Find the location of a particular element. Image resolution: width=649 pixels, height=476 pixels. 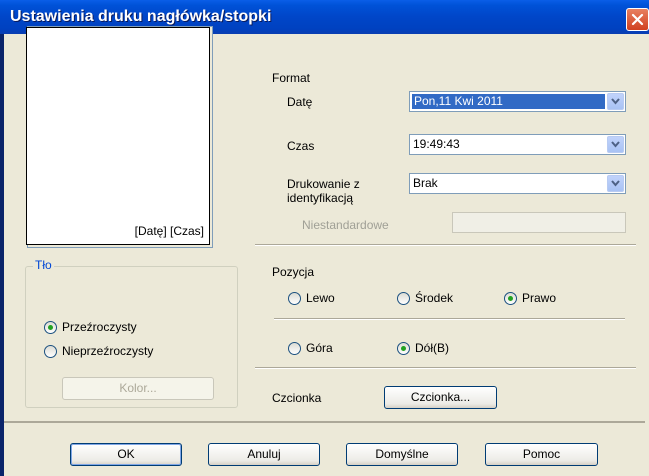

close-button is located at coordinates (637, 19).